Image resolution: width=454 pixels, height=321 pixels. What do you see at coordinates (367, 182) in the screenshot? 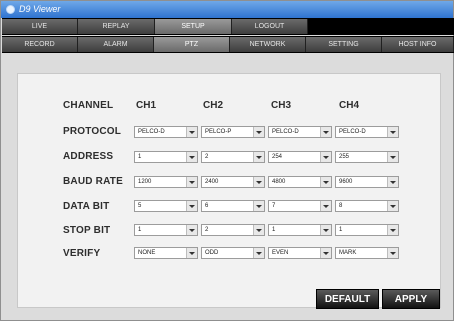
I see `ch4-baud-rate-select: 9600` at bounding box center [367, 182].